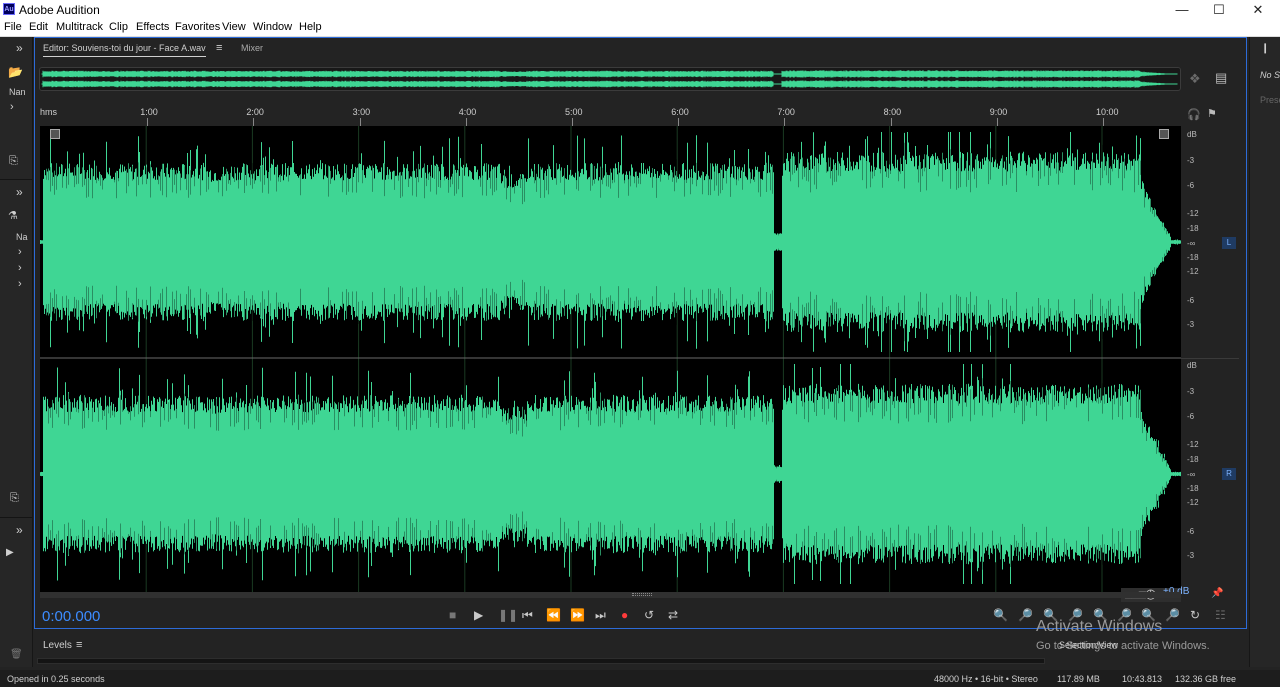 The width and height of the screenshot is (1280, 687). What do you see at coordinates (786, 112) in the screenshot?
I see `ruler-tick-label: 7:00` at bounding box center [786, 112].